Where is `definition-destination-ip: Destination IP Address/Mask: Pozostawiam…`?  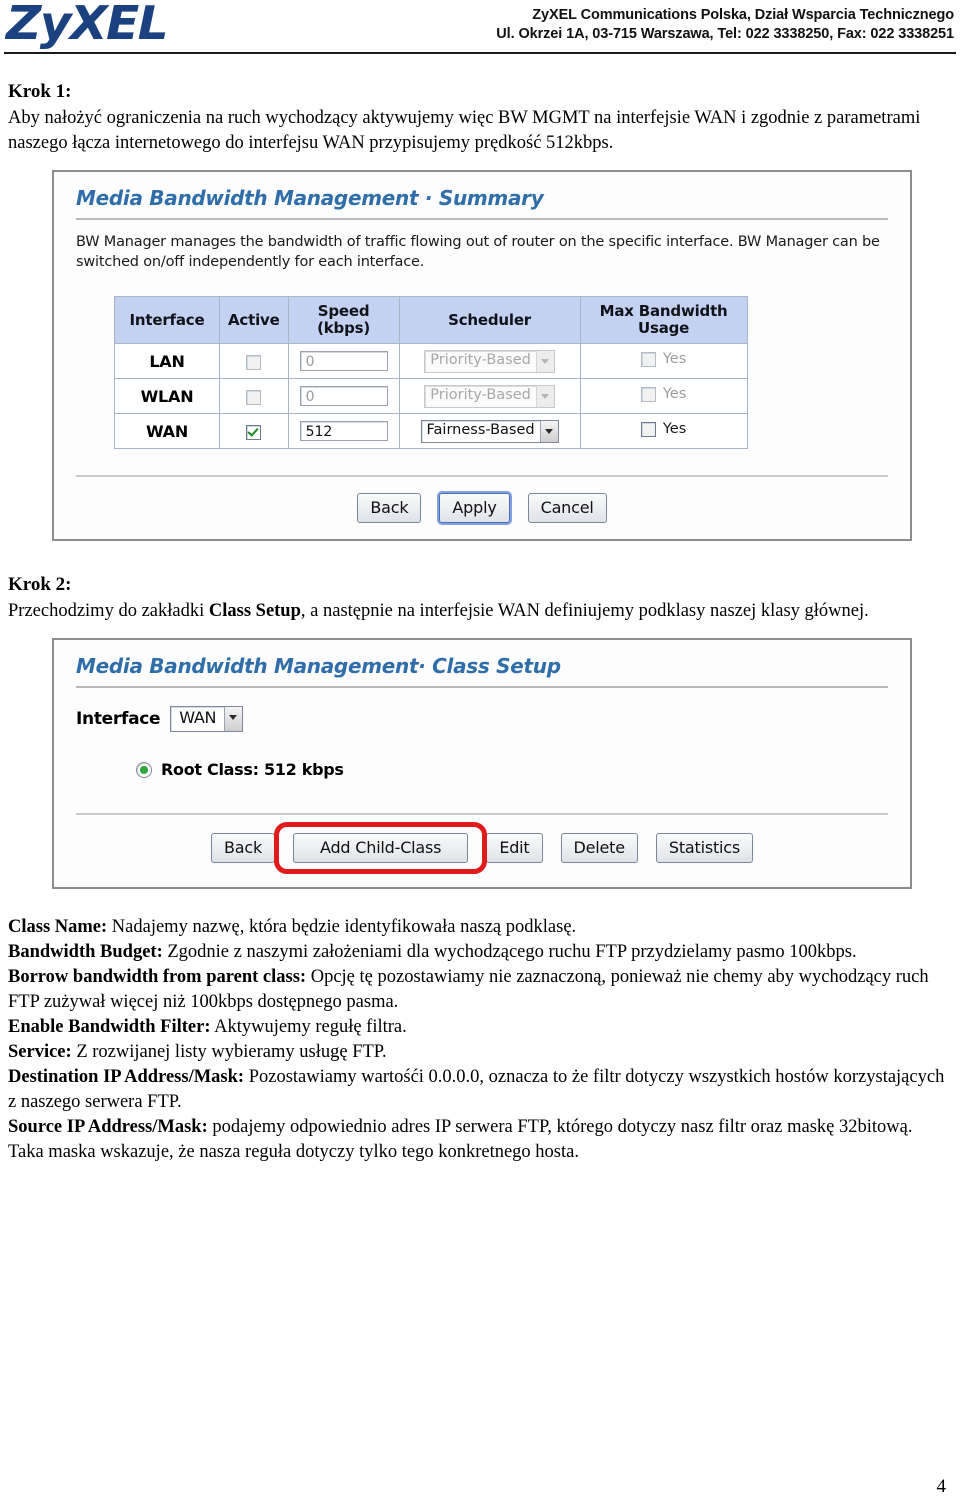 definition-destination-ip: Destination IP Address/Mask: Pozostawiam… is located at coordinates (480, 1090).